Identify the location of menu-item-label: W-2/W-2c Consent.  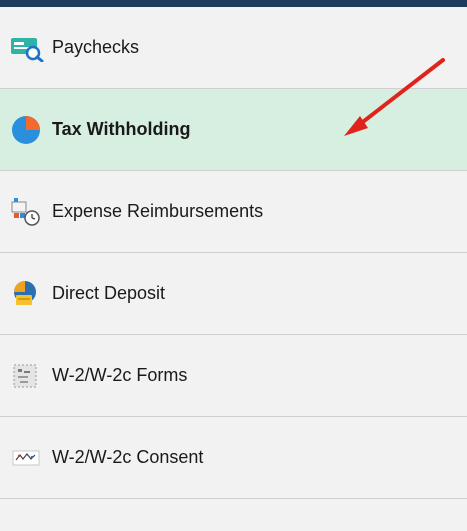
(128, 457).